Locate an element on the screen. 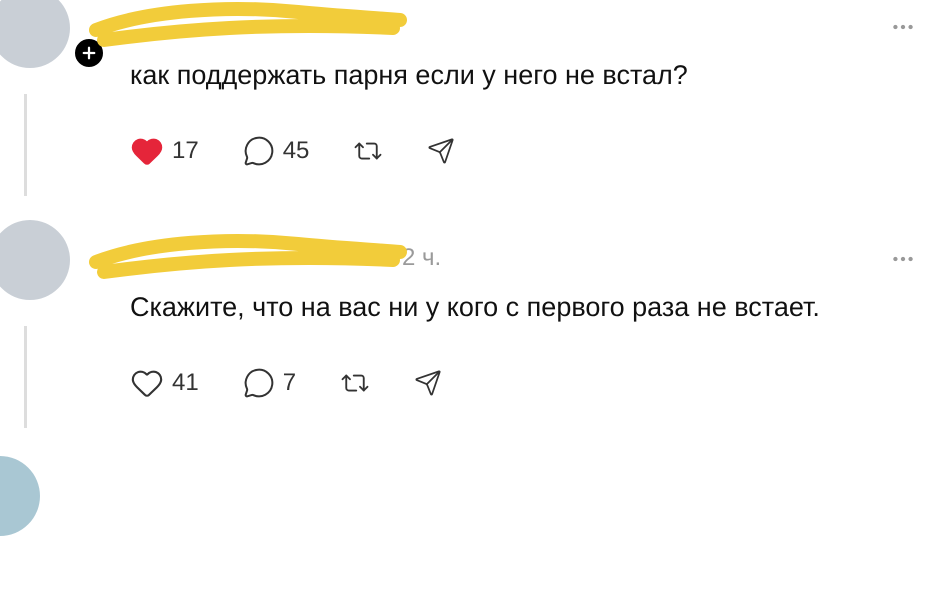 This screenshot has width=936, height=603. post-text: как поддержать парня если у него не встал? is located at coordinates (409, 75).